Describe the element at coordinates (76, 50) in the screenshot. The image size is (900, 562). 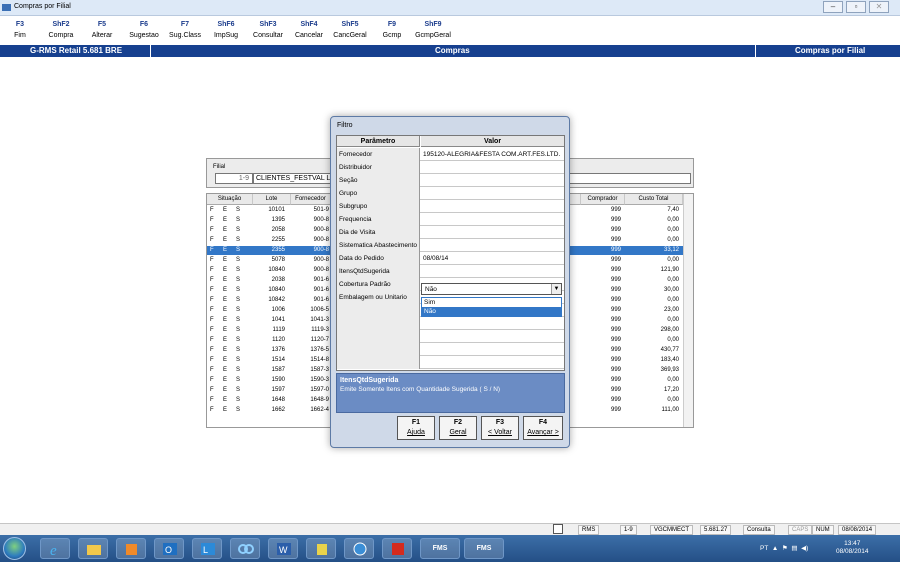
I see `app-version: G-RMS Retail 5.681 BRE` at that location.